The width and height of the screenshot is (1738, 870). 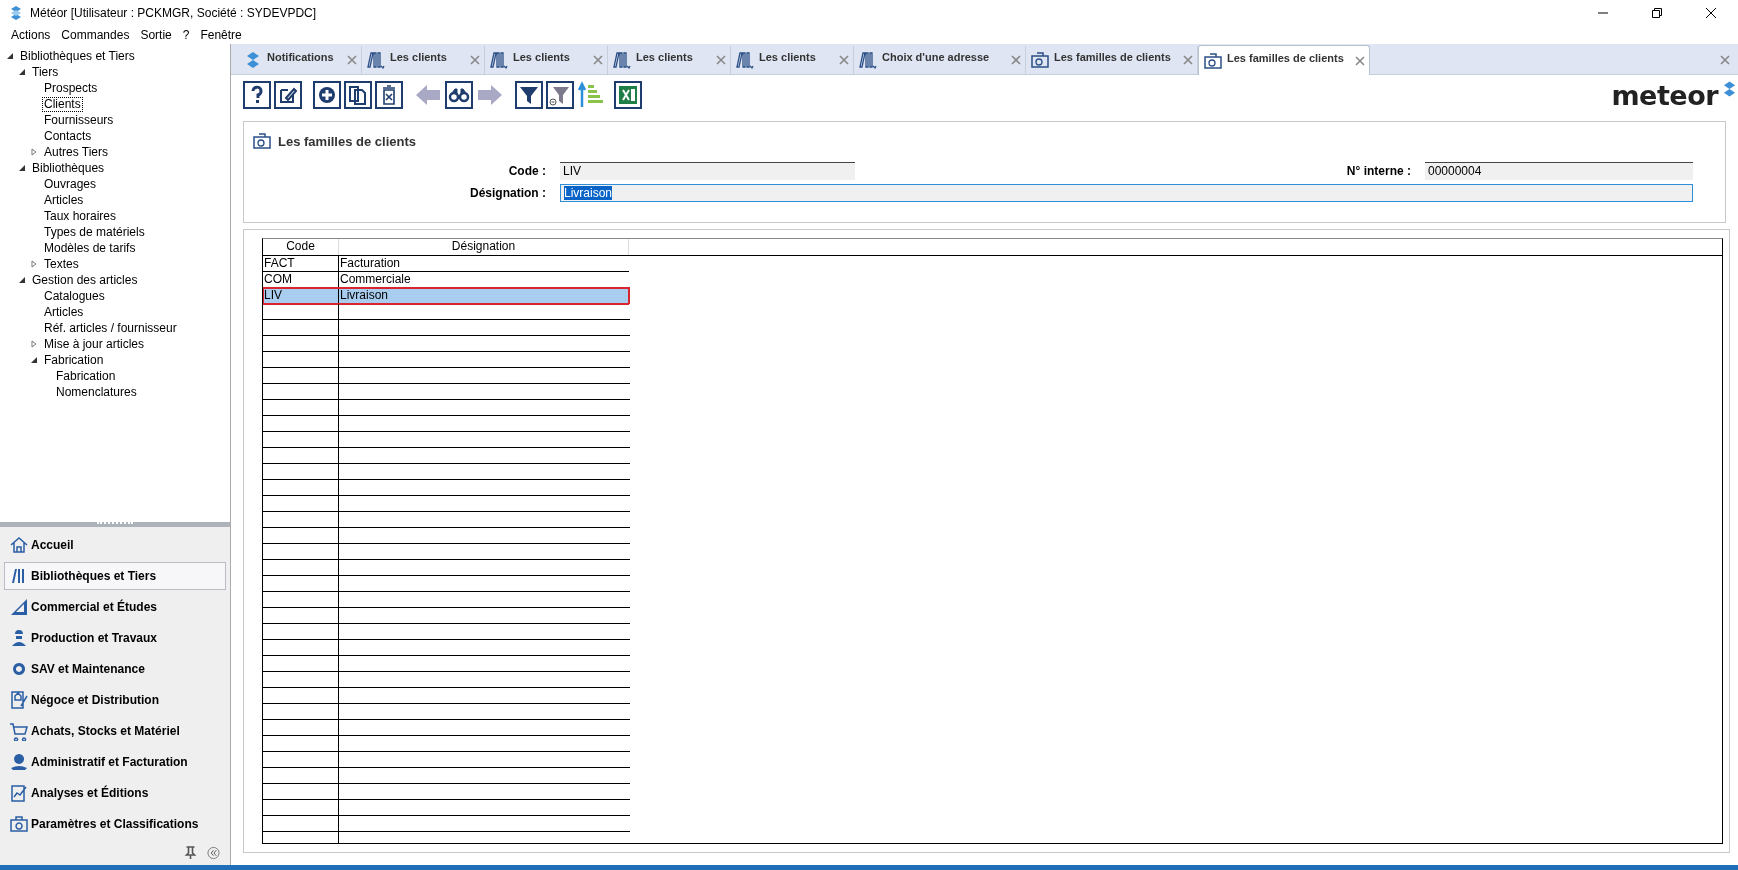 I want to click on nav-item: Analyses et Éditions, so click(x=115, y=793).